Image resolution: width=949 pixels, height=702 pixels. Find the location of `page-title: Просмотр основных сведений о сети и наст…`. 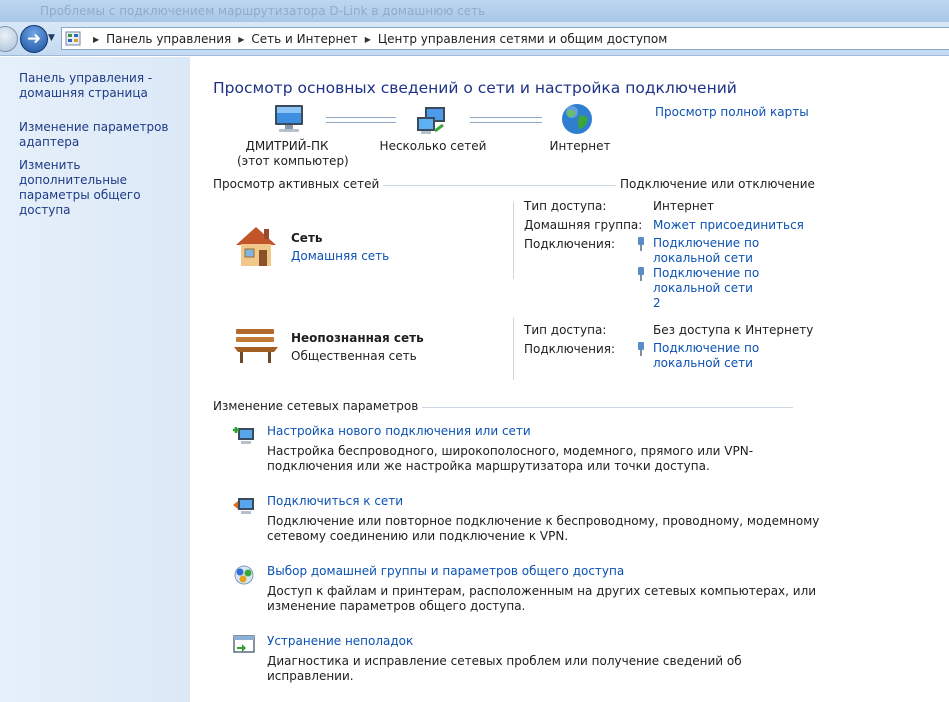

page-title: Просмотр основных сведений о сети и наст… is located at coordinates (475, 88).